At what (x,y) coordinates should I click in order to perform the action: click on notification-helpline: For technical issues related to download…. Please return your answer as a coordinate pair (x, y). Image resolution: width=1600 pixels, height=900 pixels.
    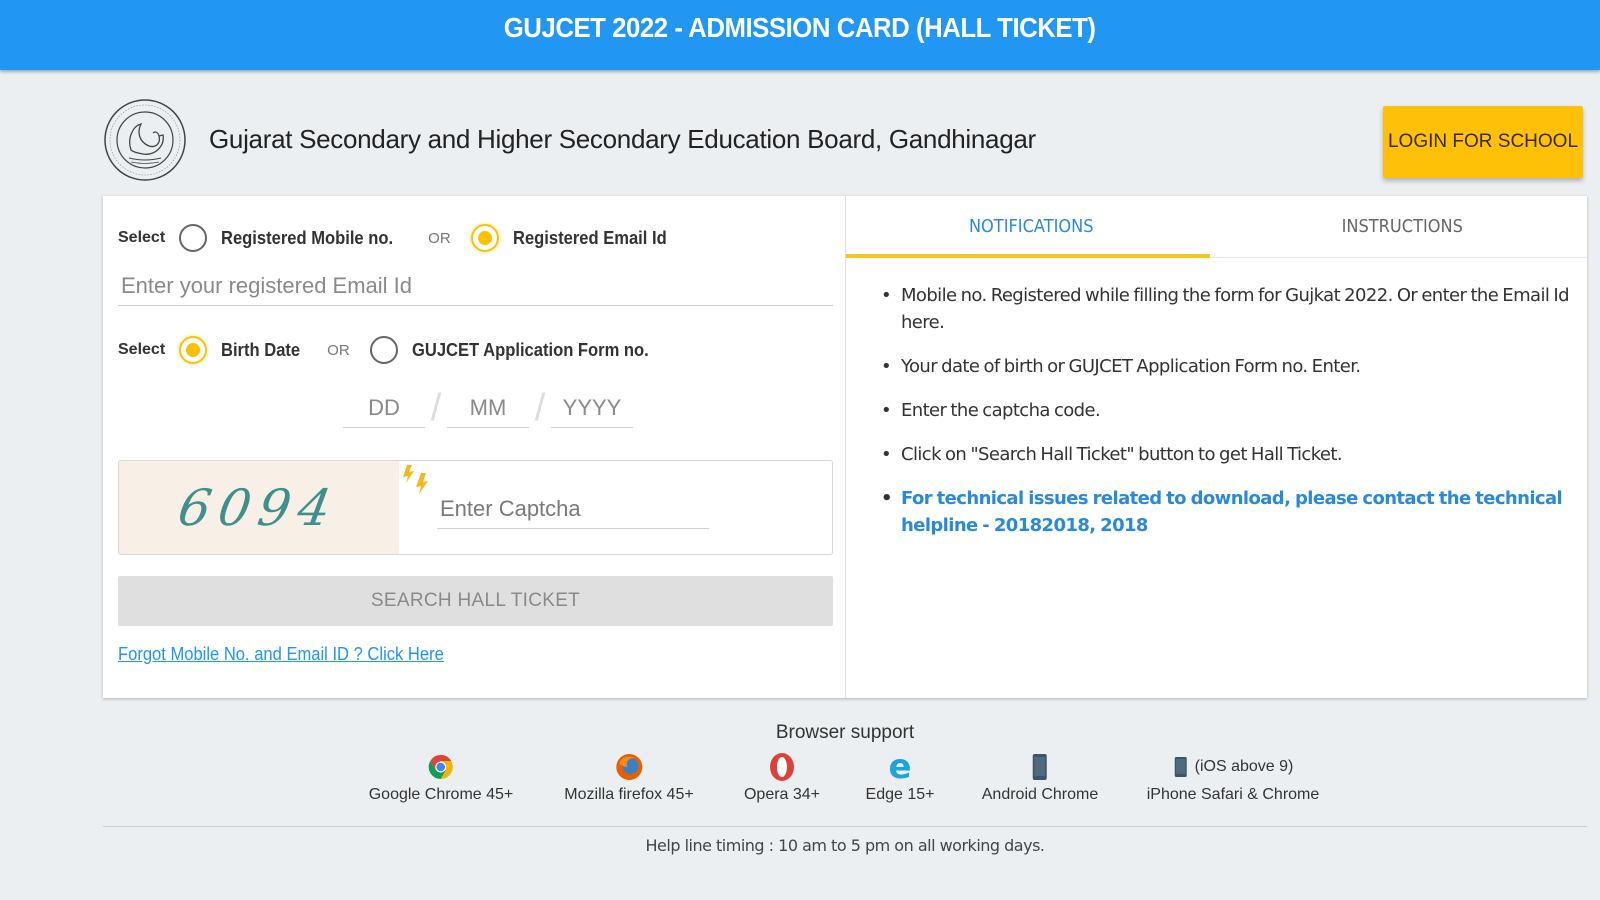
    Looking at the image, I should click on (1226, 512).